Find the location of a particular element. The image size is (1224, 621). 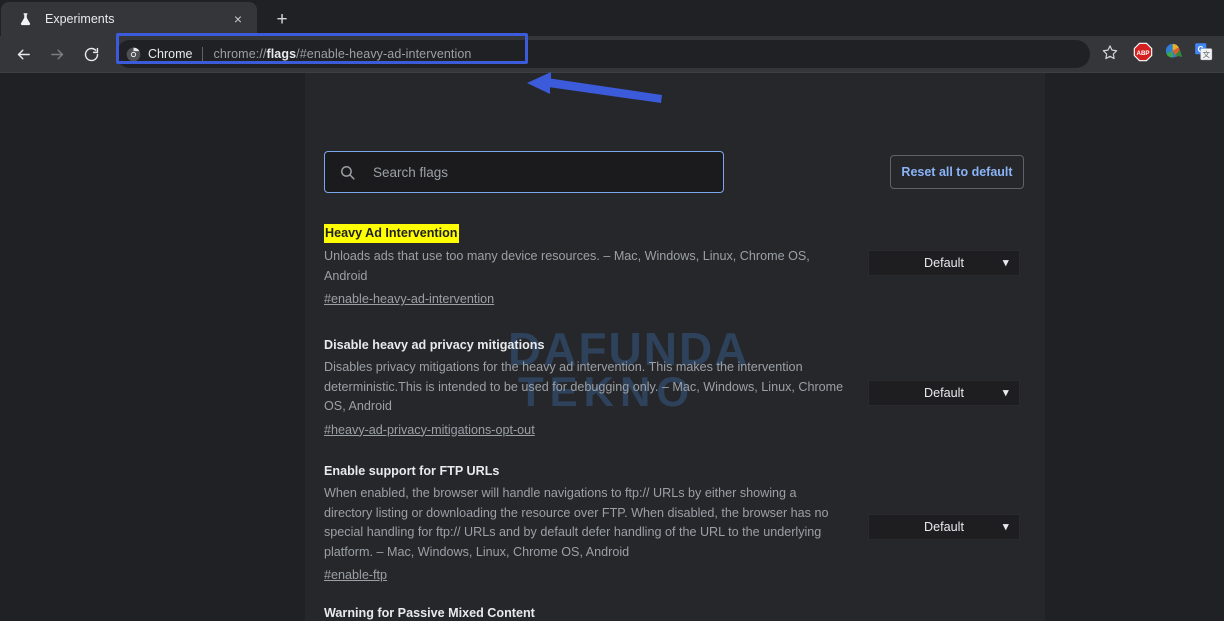

flag-title-wrap: Warning for Passive Mixed Content is located at coordinates (584, 612).